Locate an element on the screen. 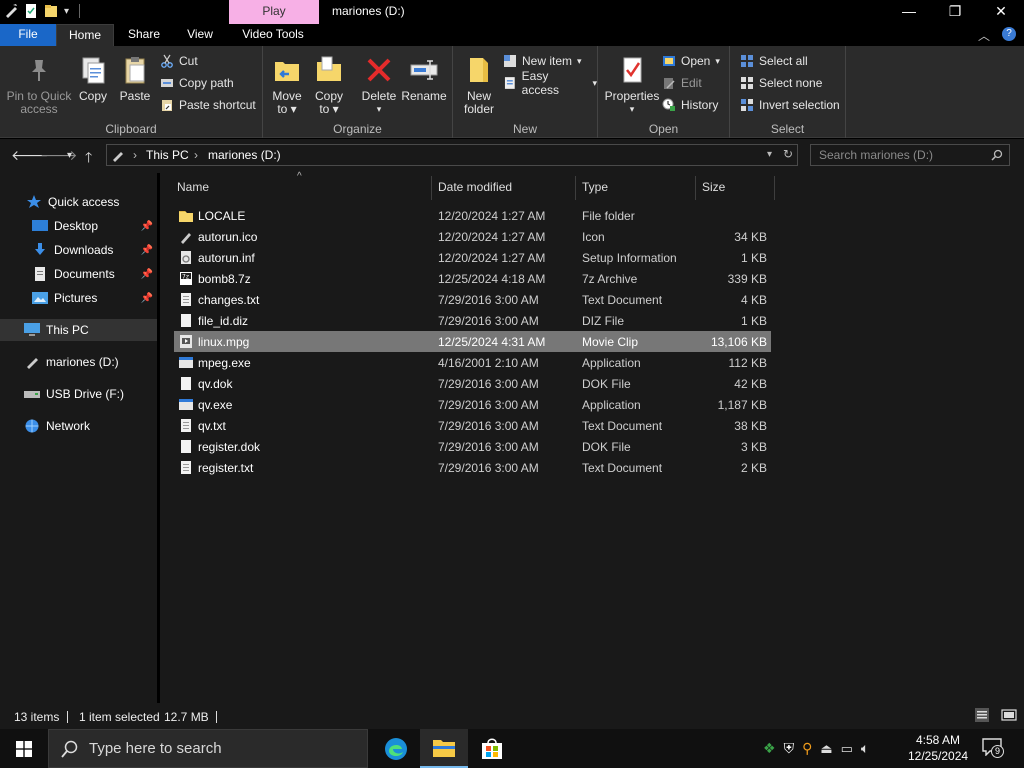 The image size is (1024, 768). nav-this-pc: This PC is located at coordinates (78, 330).